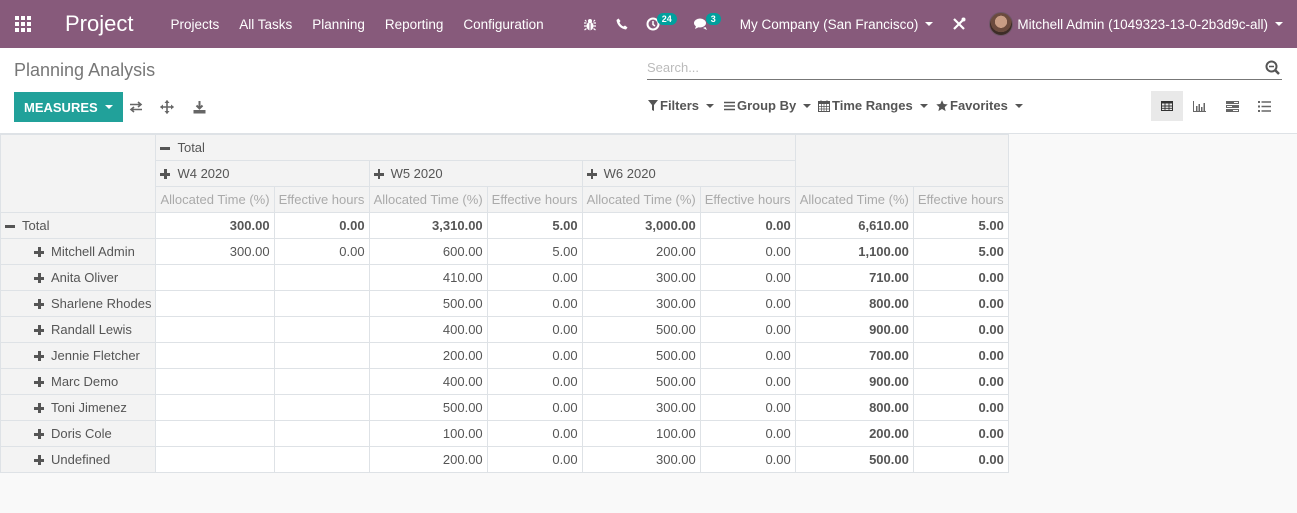 This screenshot has width=1297, height=513. What do you see at coordinates (199, 107) in the screenshot?
I see `download-button` at bounding box center [199, 107].